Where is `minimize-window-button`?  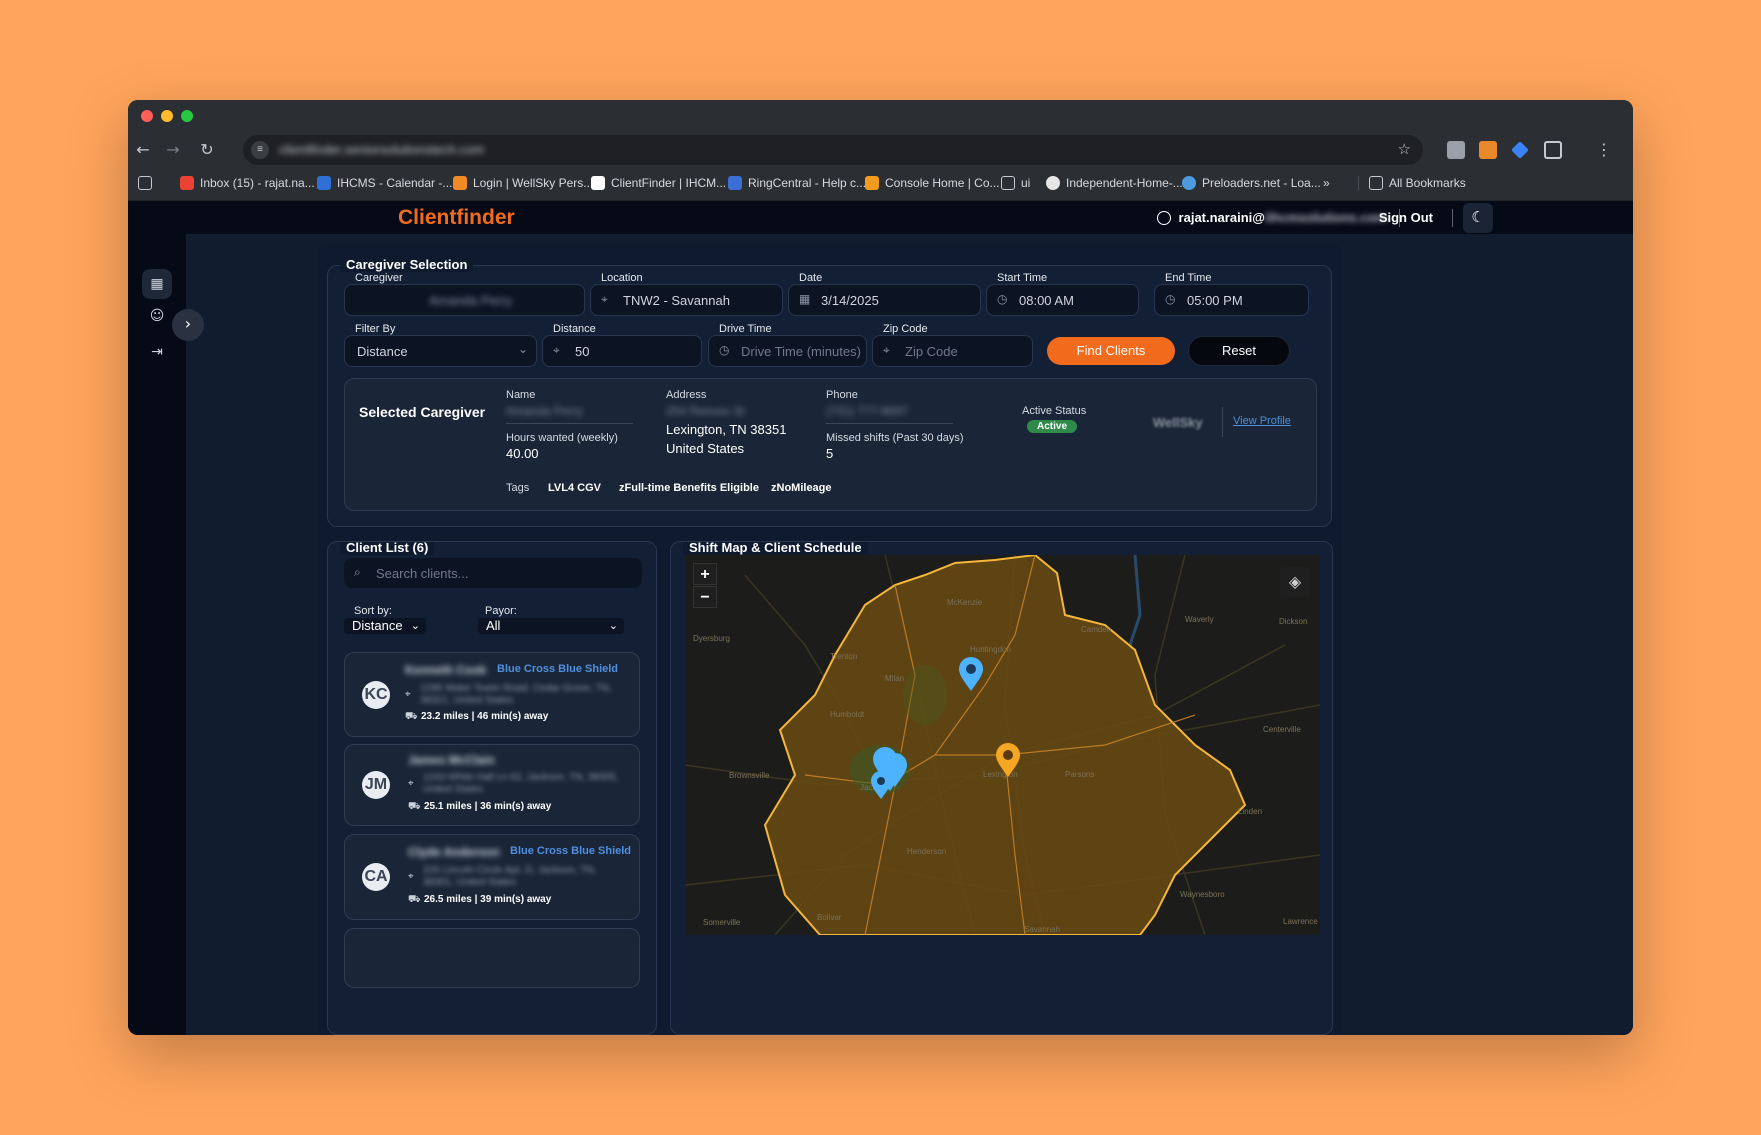
minimize-window-button is located at coordinates (167, 116).